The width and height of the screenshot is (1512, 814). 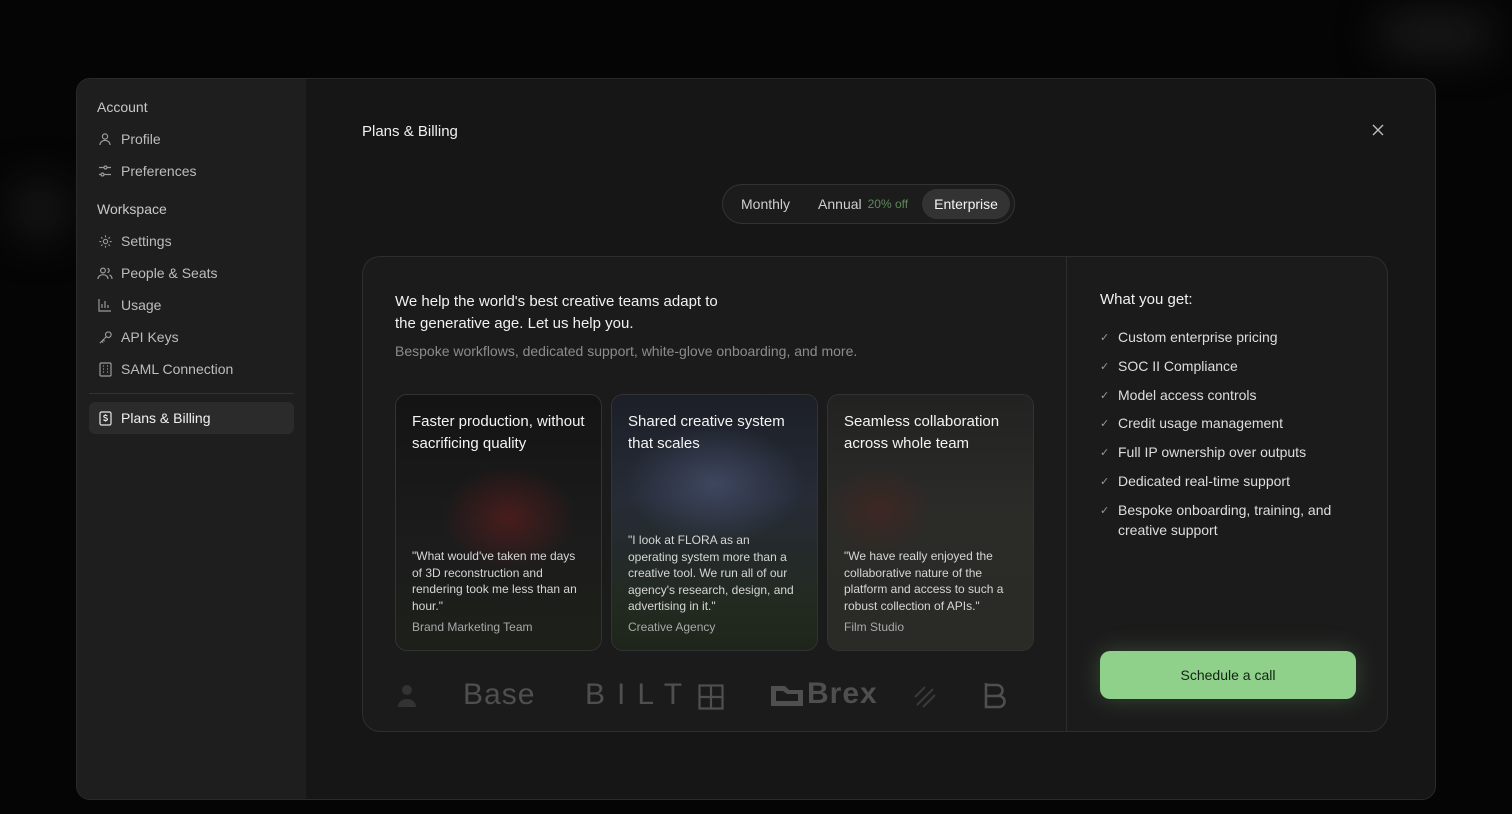 I want to click on sidebar-divider, so click(x=191, y=393).